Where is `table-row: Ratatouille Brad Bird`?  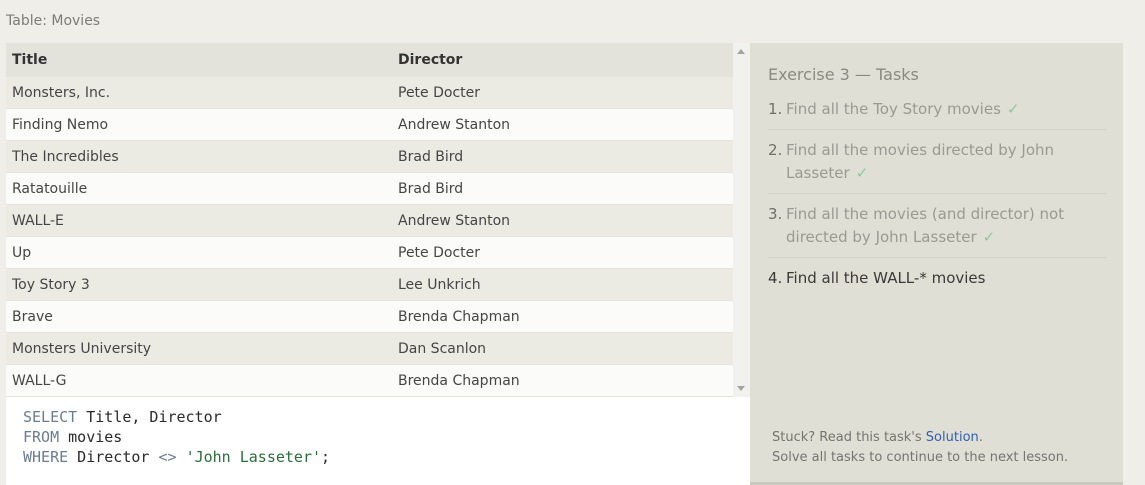 table-row: Ratatouille Brad Bird is located at coordinates (369, 189).